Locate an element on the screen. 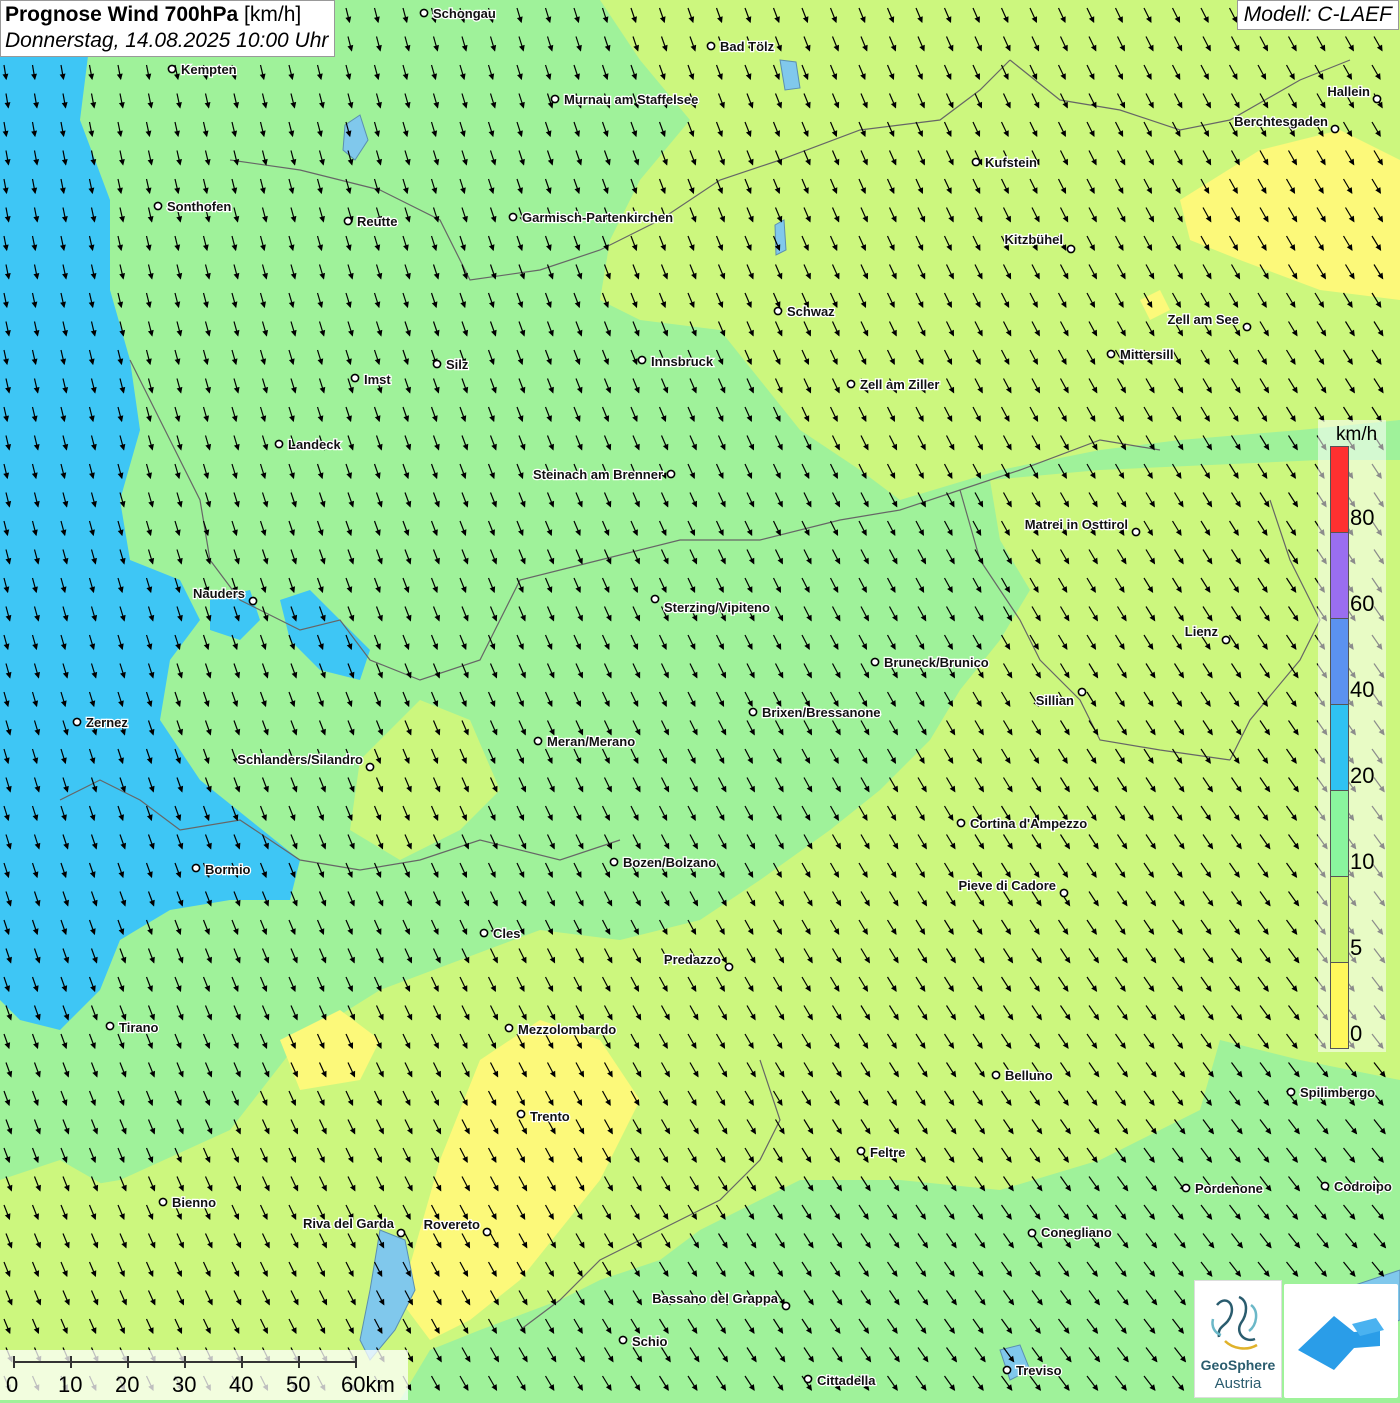 The image size is (1400, 1403). scale-label: 10 is located at coordinates (70, 1384).